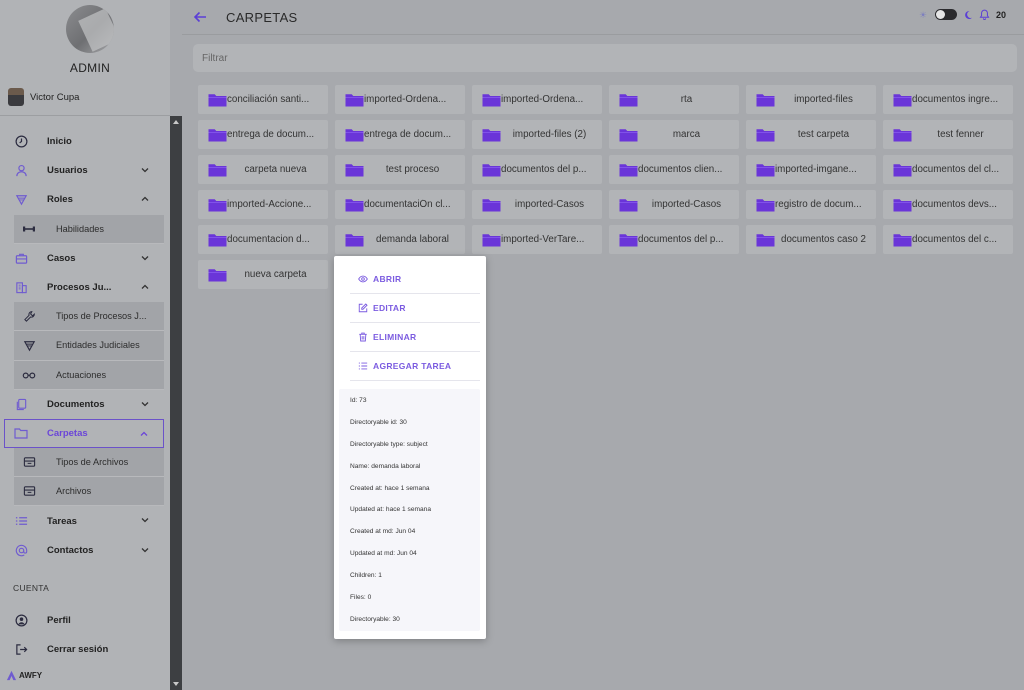 The image size is (1024, 690). Describe the element at coordinates (89, 229) in the screenshot. I see `sidebar-item-habilidades: Habilidades` at that location.